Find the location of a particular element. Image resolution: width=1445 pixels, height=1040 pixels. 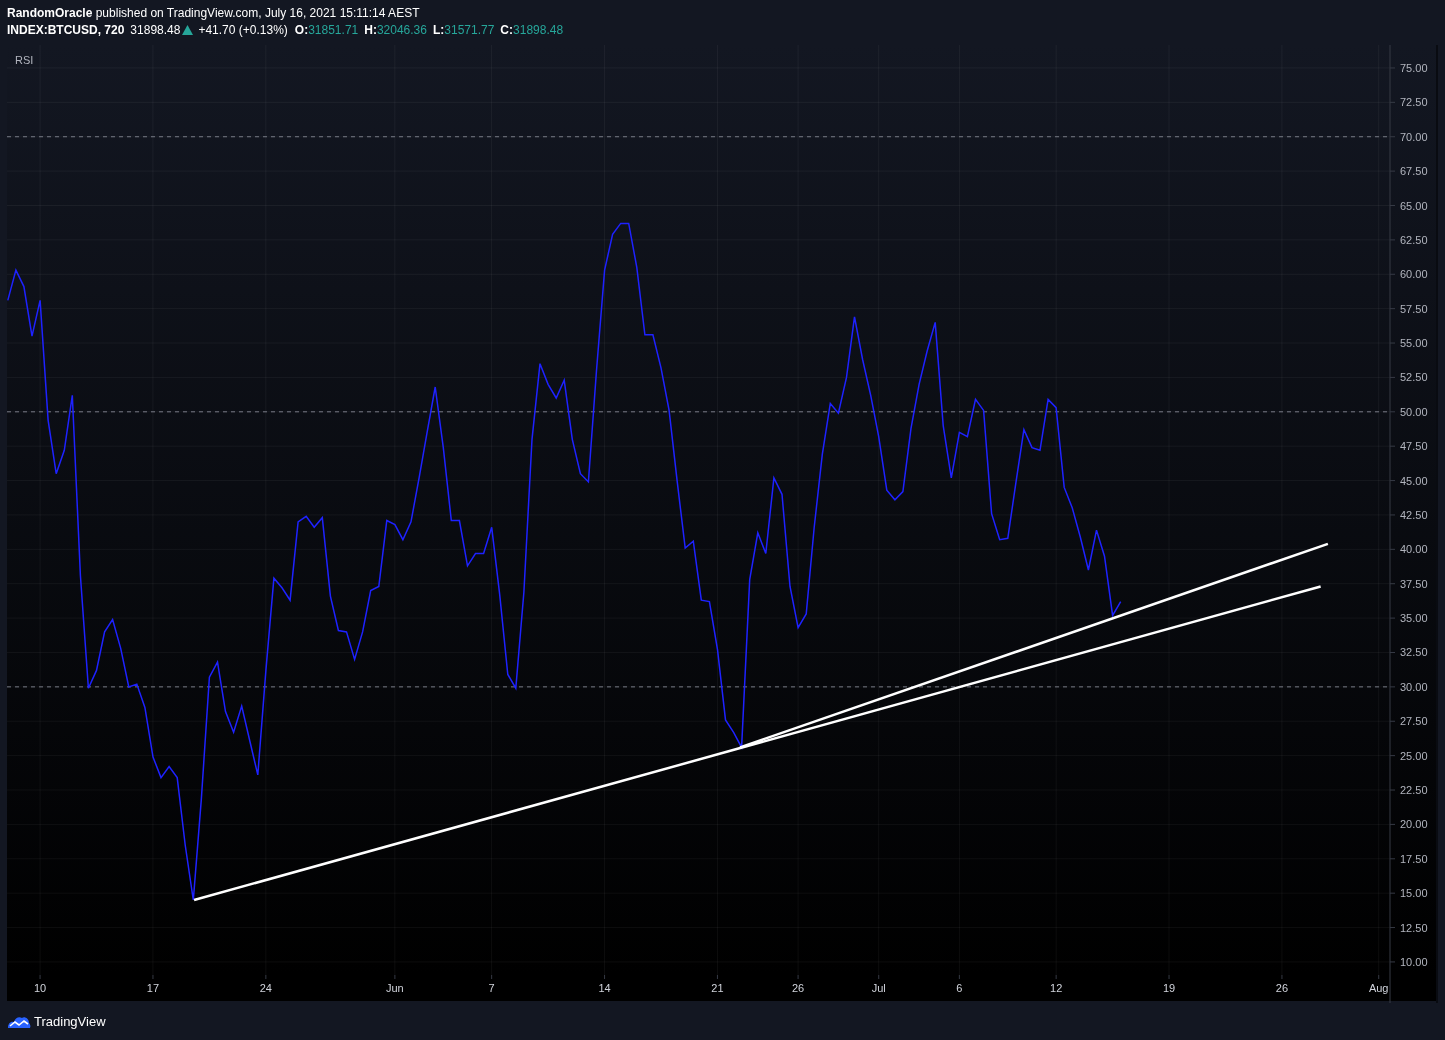

price-tick-label: 62.50 is located at coordinates (1414, 239).